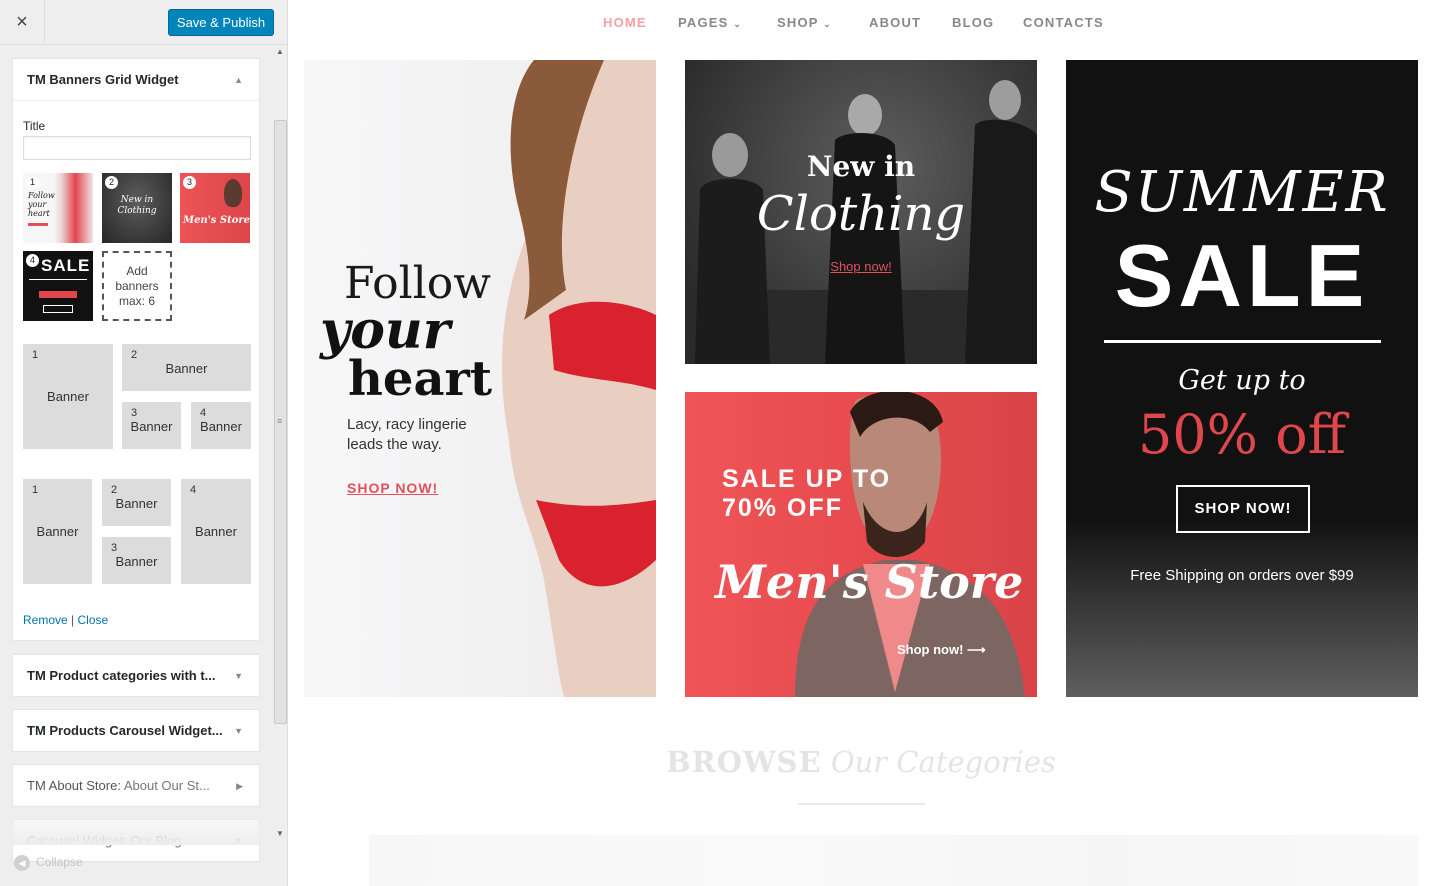 This screenshot has height=886, width=1433. I want to click on thumbnail-number: 1, so click(32, 182).